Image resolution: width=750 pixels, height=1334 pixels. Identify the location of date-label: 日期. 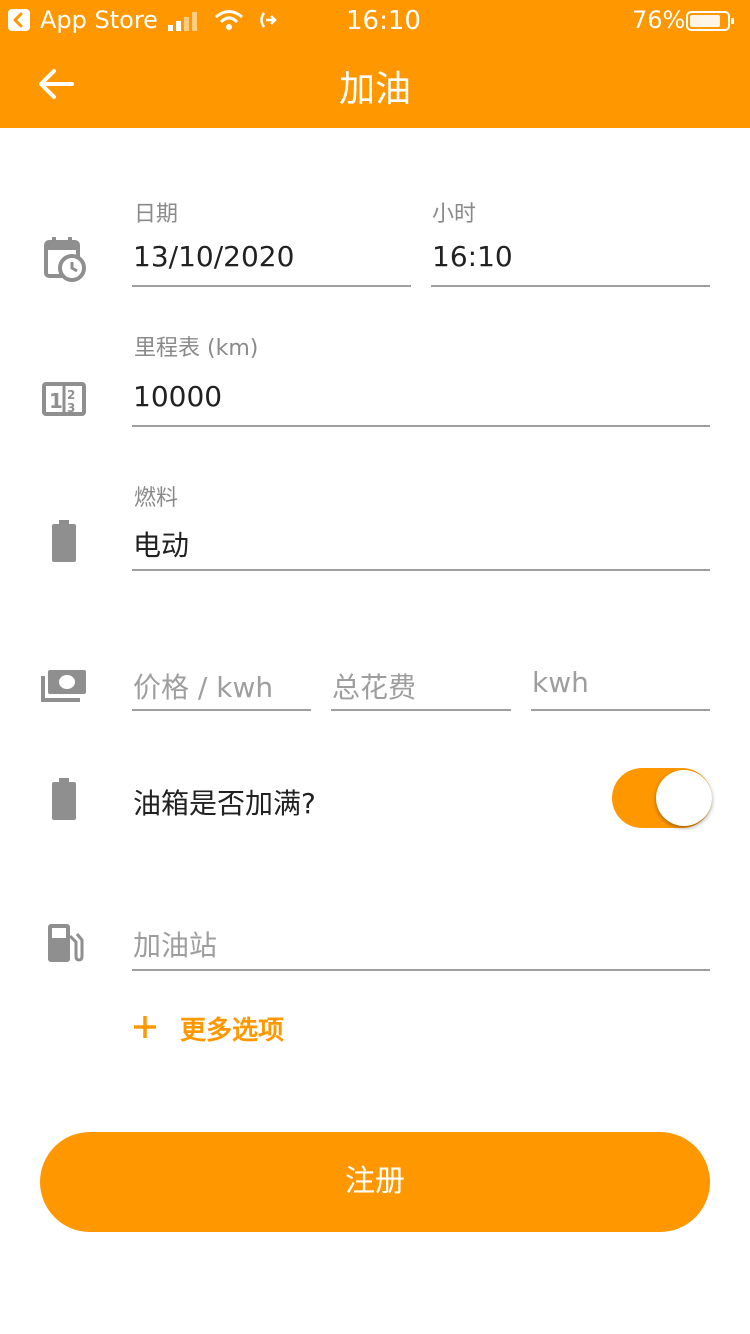
(156, 214).